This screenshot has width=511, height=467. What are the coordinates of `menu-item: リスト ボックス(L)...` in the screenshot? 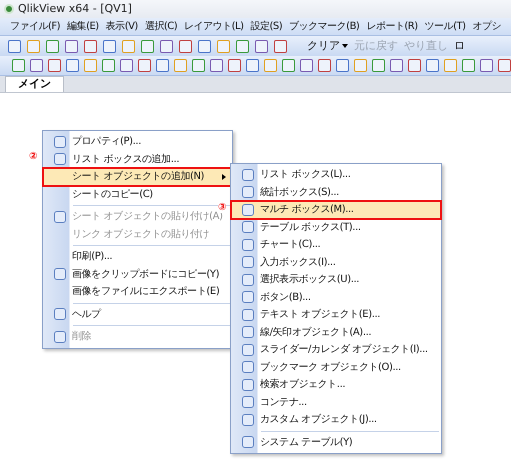 It's located at (336, 175).